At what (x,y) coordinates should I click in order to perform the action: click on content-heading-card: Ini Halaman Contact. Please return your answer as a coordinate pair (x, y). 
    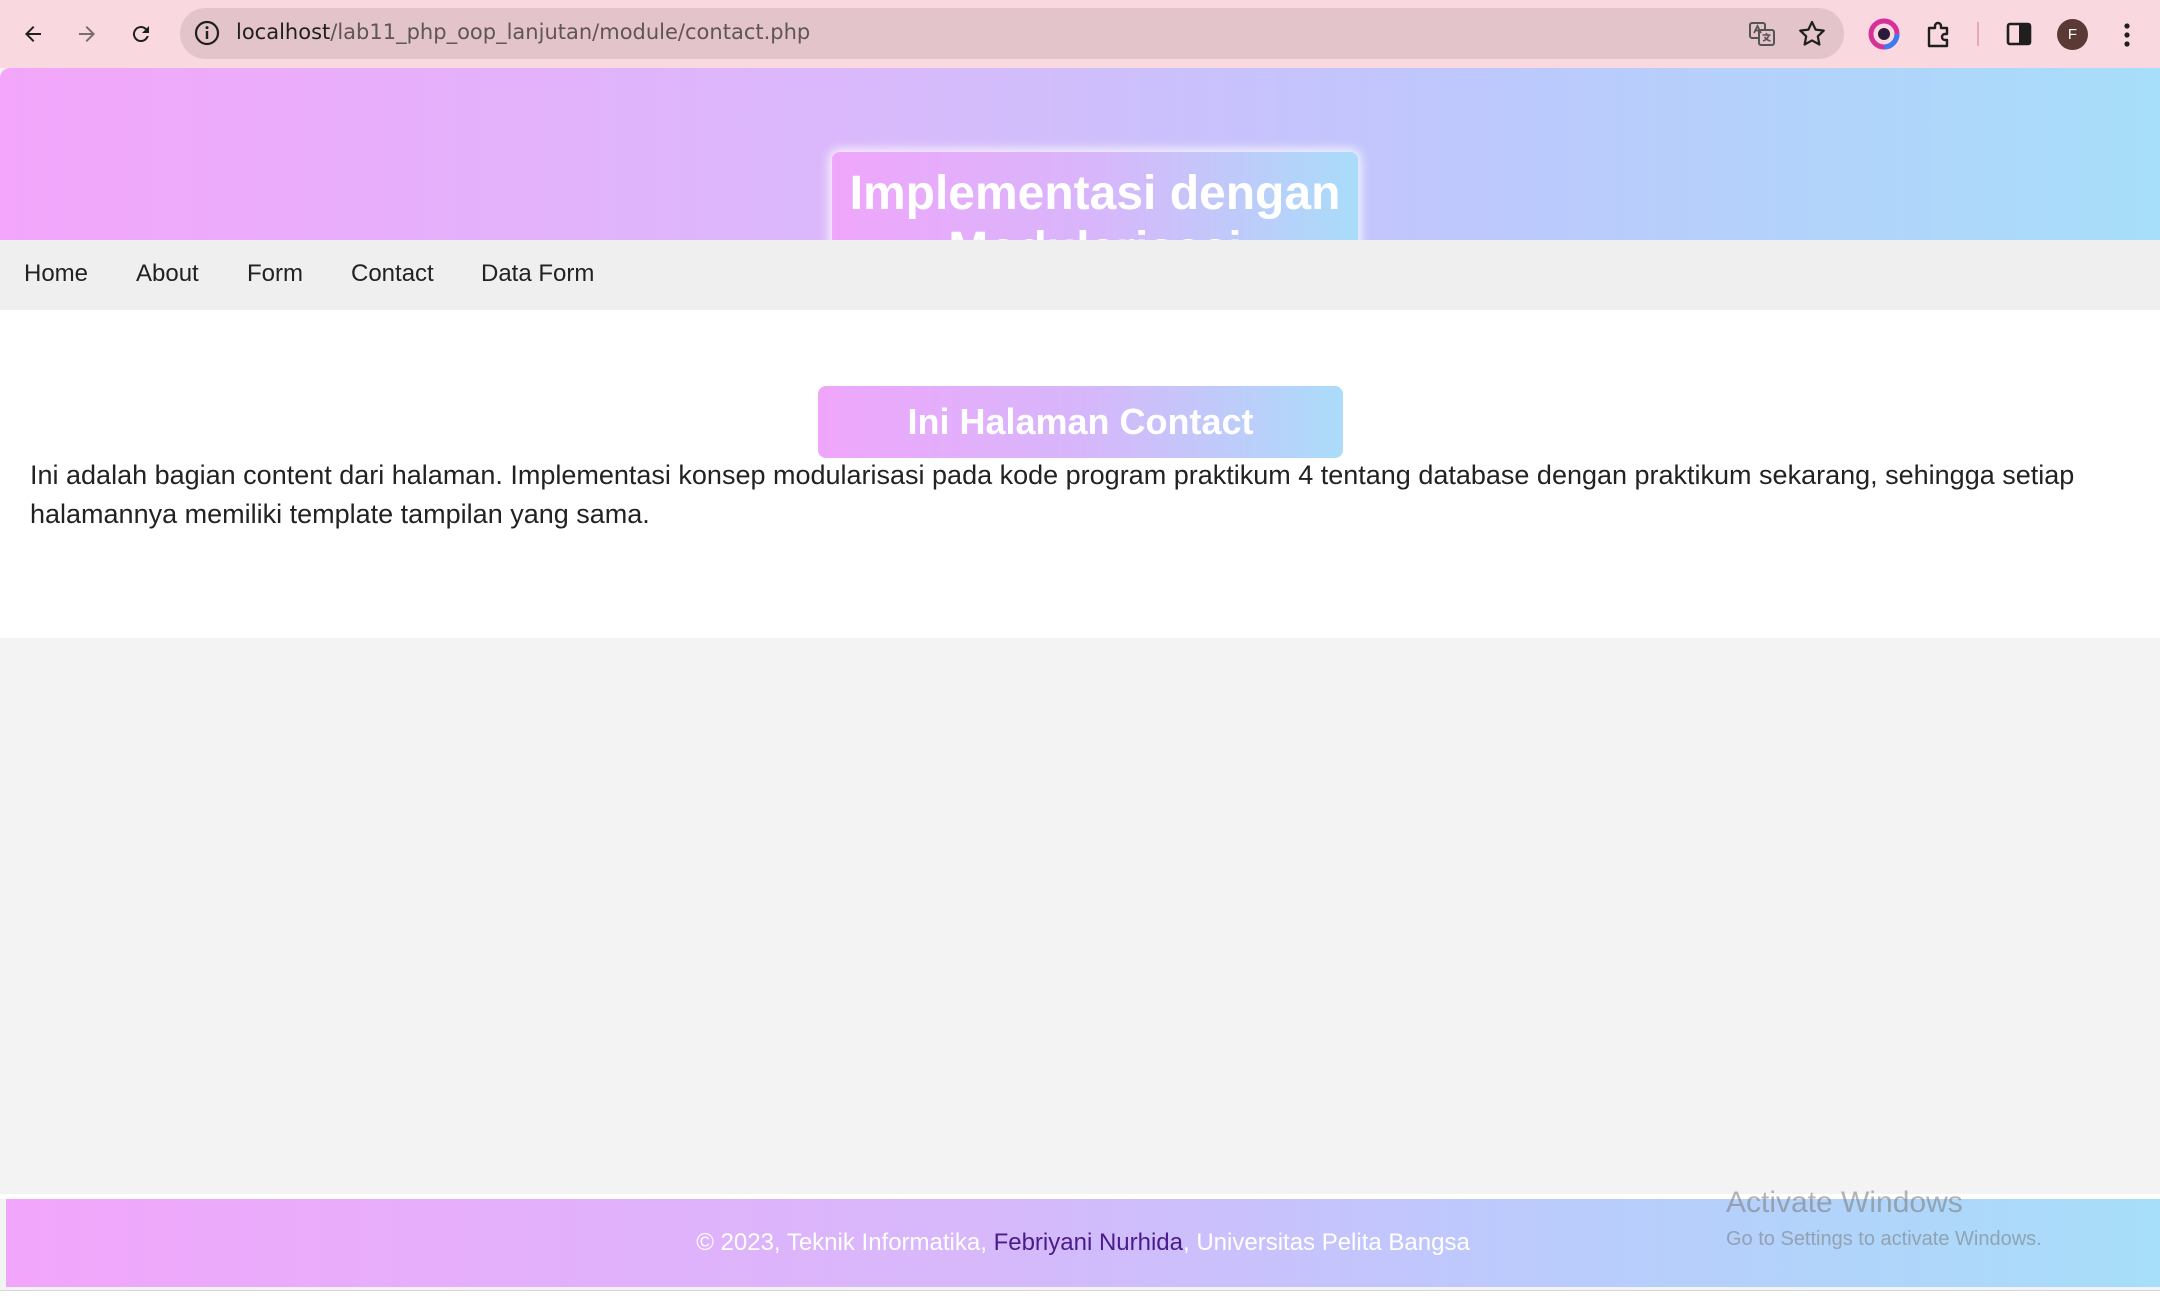
    Looking at the image, I should click on (1080, 422).